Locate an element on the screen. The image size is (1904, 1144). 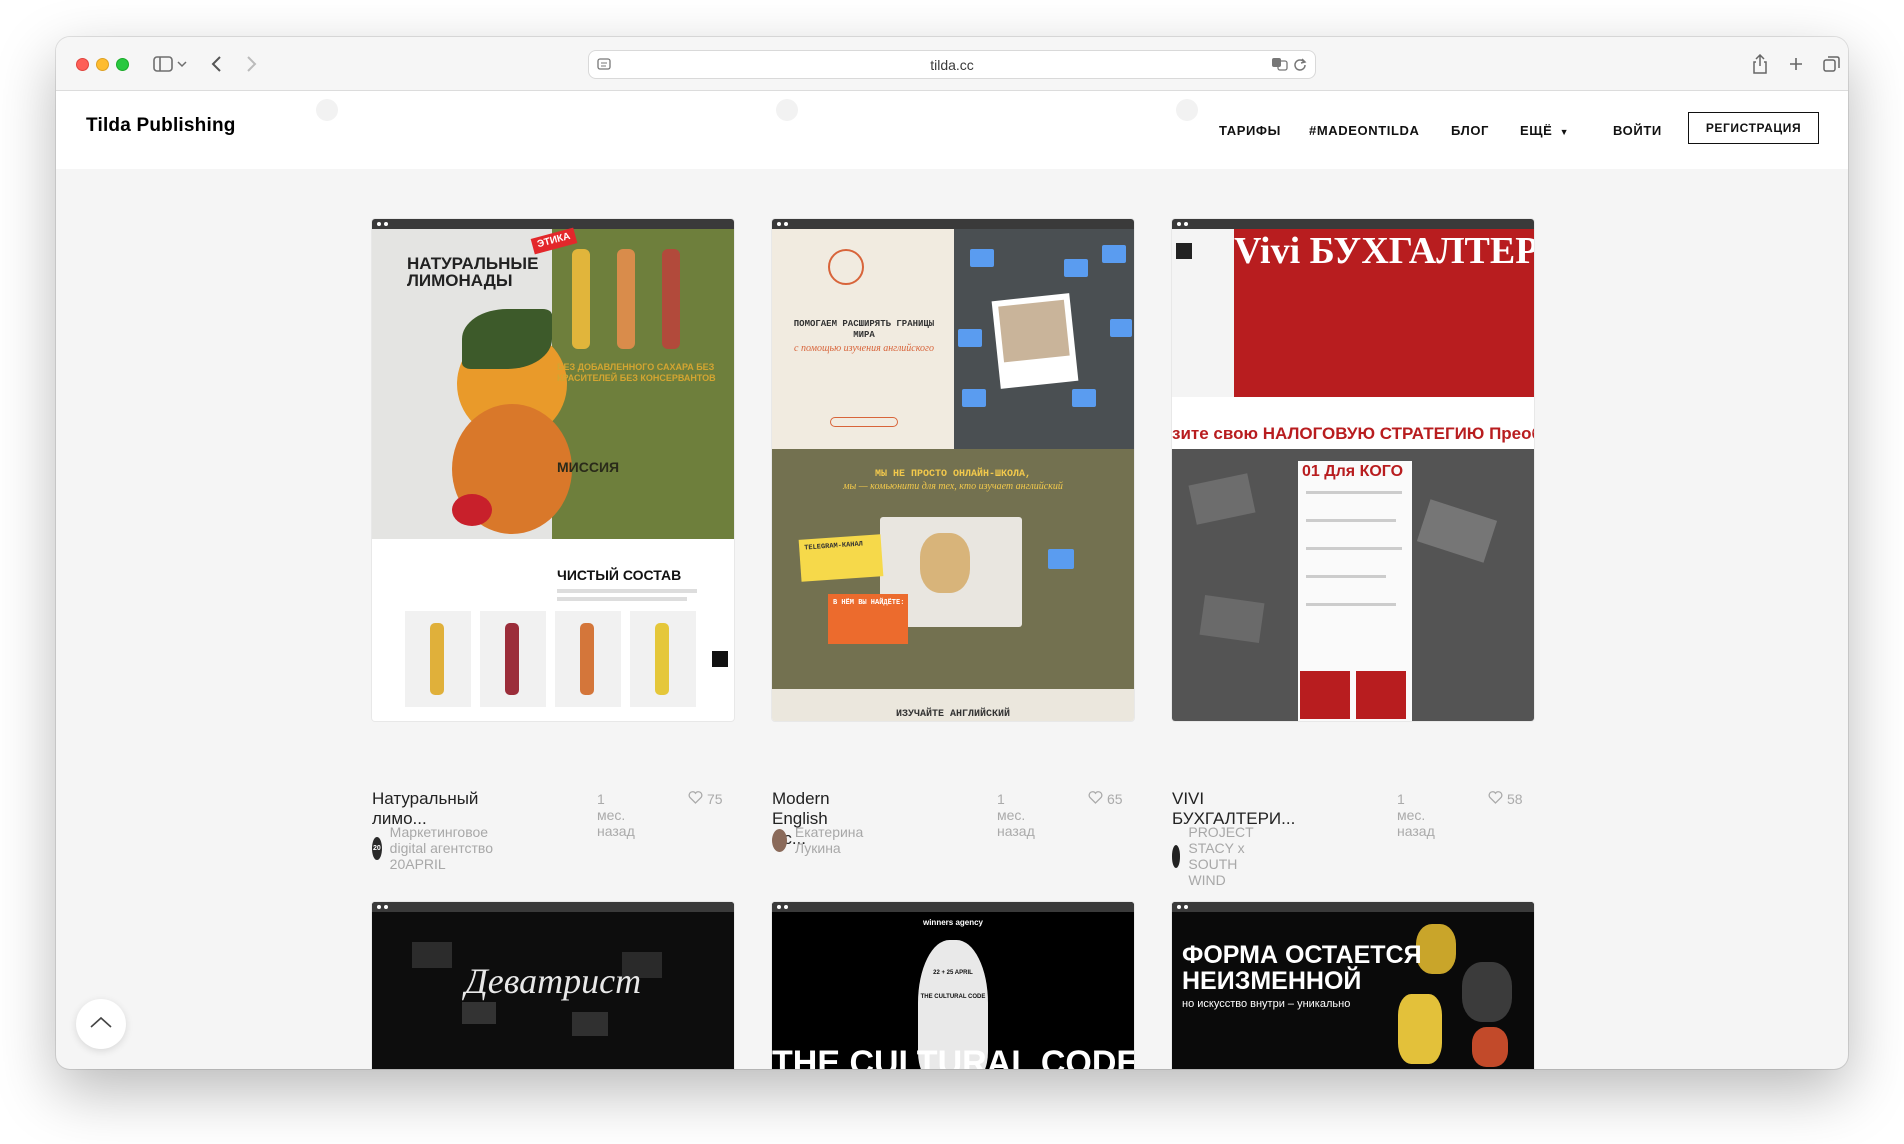
preview-date: 22 + 25 APRIL is located at coordinates (953, 973).